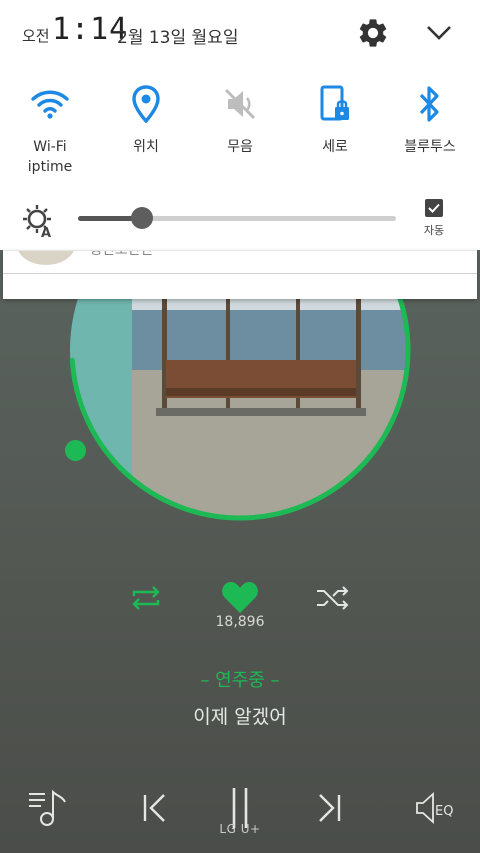 This screenshot has height=853, width=480. Describe the element at coordinates (146, 104) in the screenshot. I see `location-pin-icon` at that location.